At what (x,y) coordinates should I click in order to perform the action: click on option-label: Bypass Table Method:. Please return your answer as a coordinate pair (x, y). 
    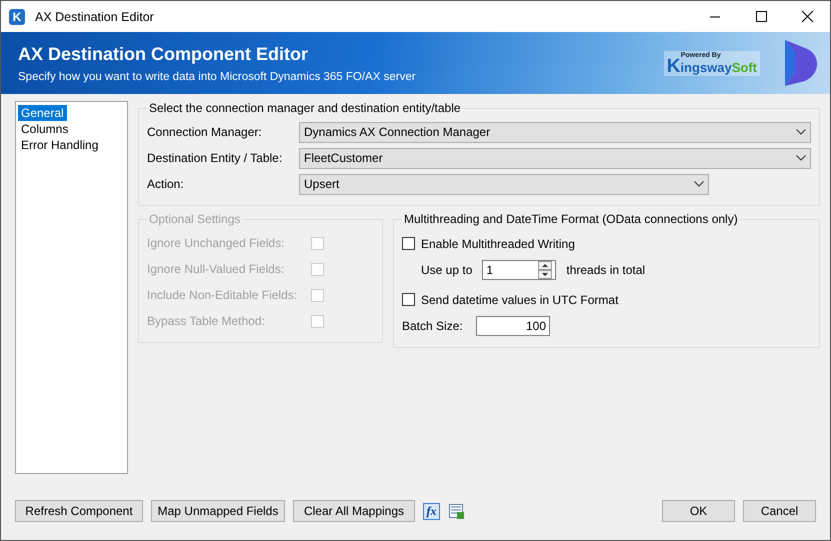
    Looking at the image, I should click on (206, 321).